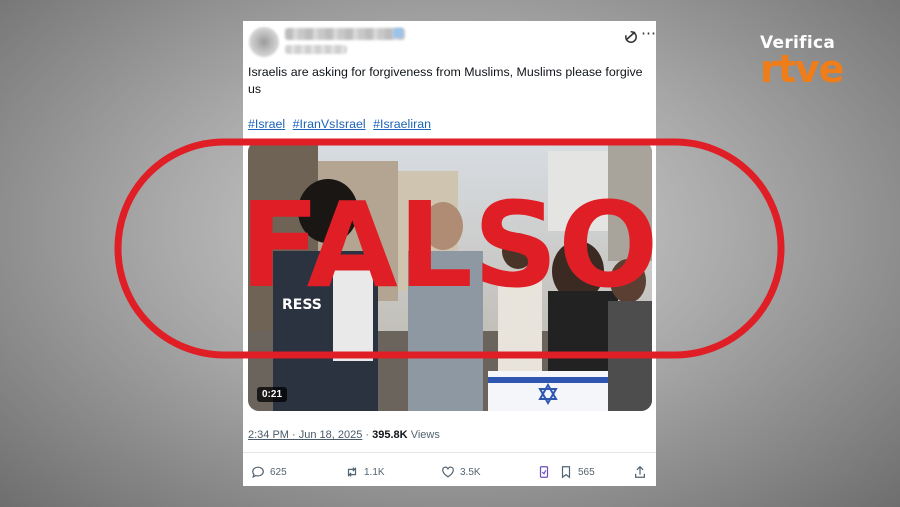 This screenshot has width=900, height=507. Describe the element at coordinates (266, 124) in the screenshot. I see `hashtag-link: #Israel` at that location.